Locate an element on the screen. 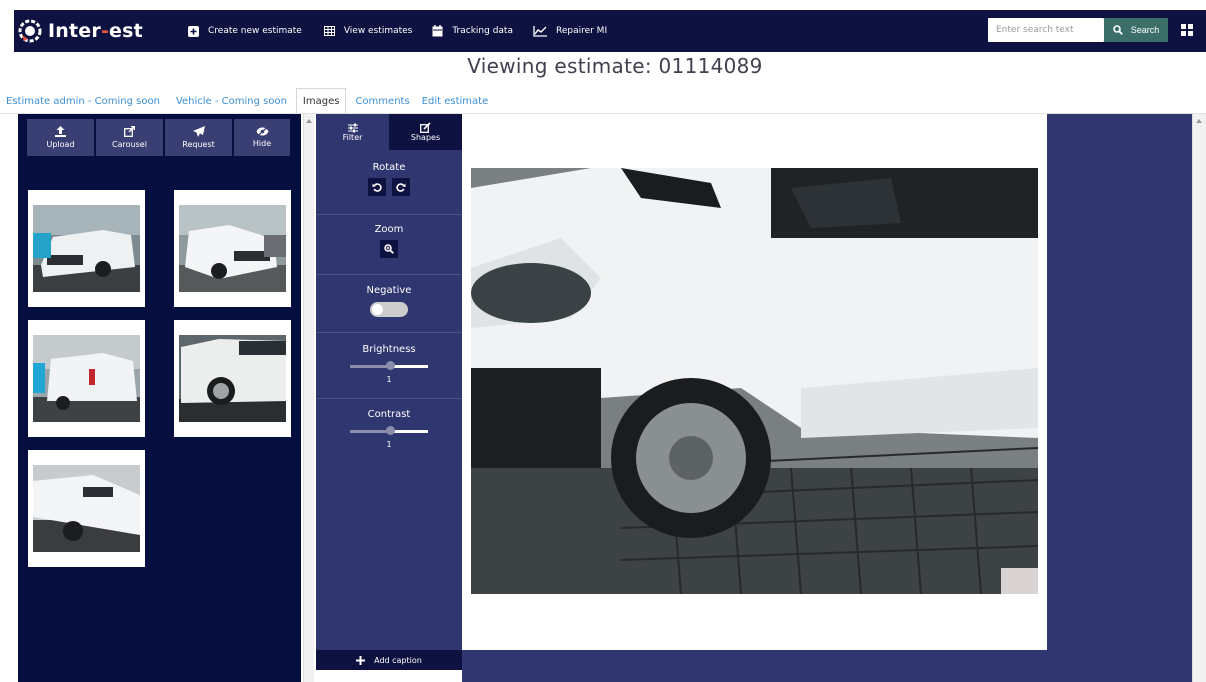  van-side-damage-image is located at coordinates (232, 378).